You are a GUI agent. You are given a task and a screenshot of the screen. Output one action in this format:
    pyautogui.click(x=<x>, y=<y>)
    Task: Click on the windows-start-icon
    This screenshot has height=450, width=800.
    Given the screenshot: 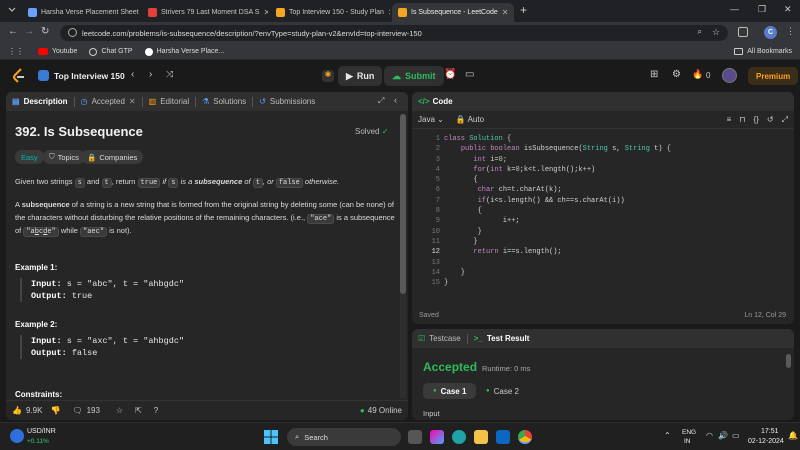 What is the action you would take?
    pyautogui.click(x=271, y=437)
    